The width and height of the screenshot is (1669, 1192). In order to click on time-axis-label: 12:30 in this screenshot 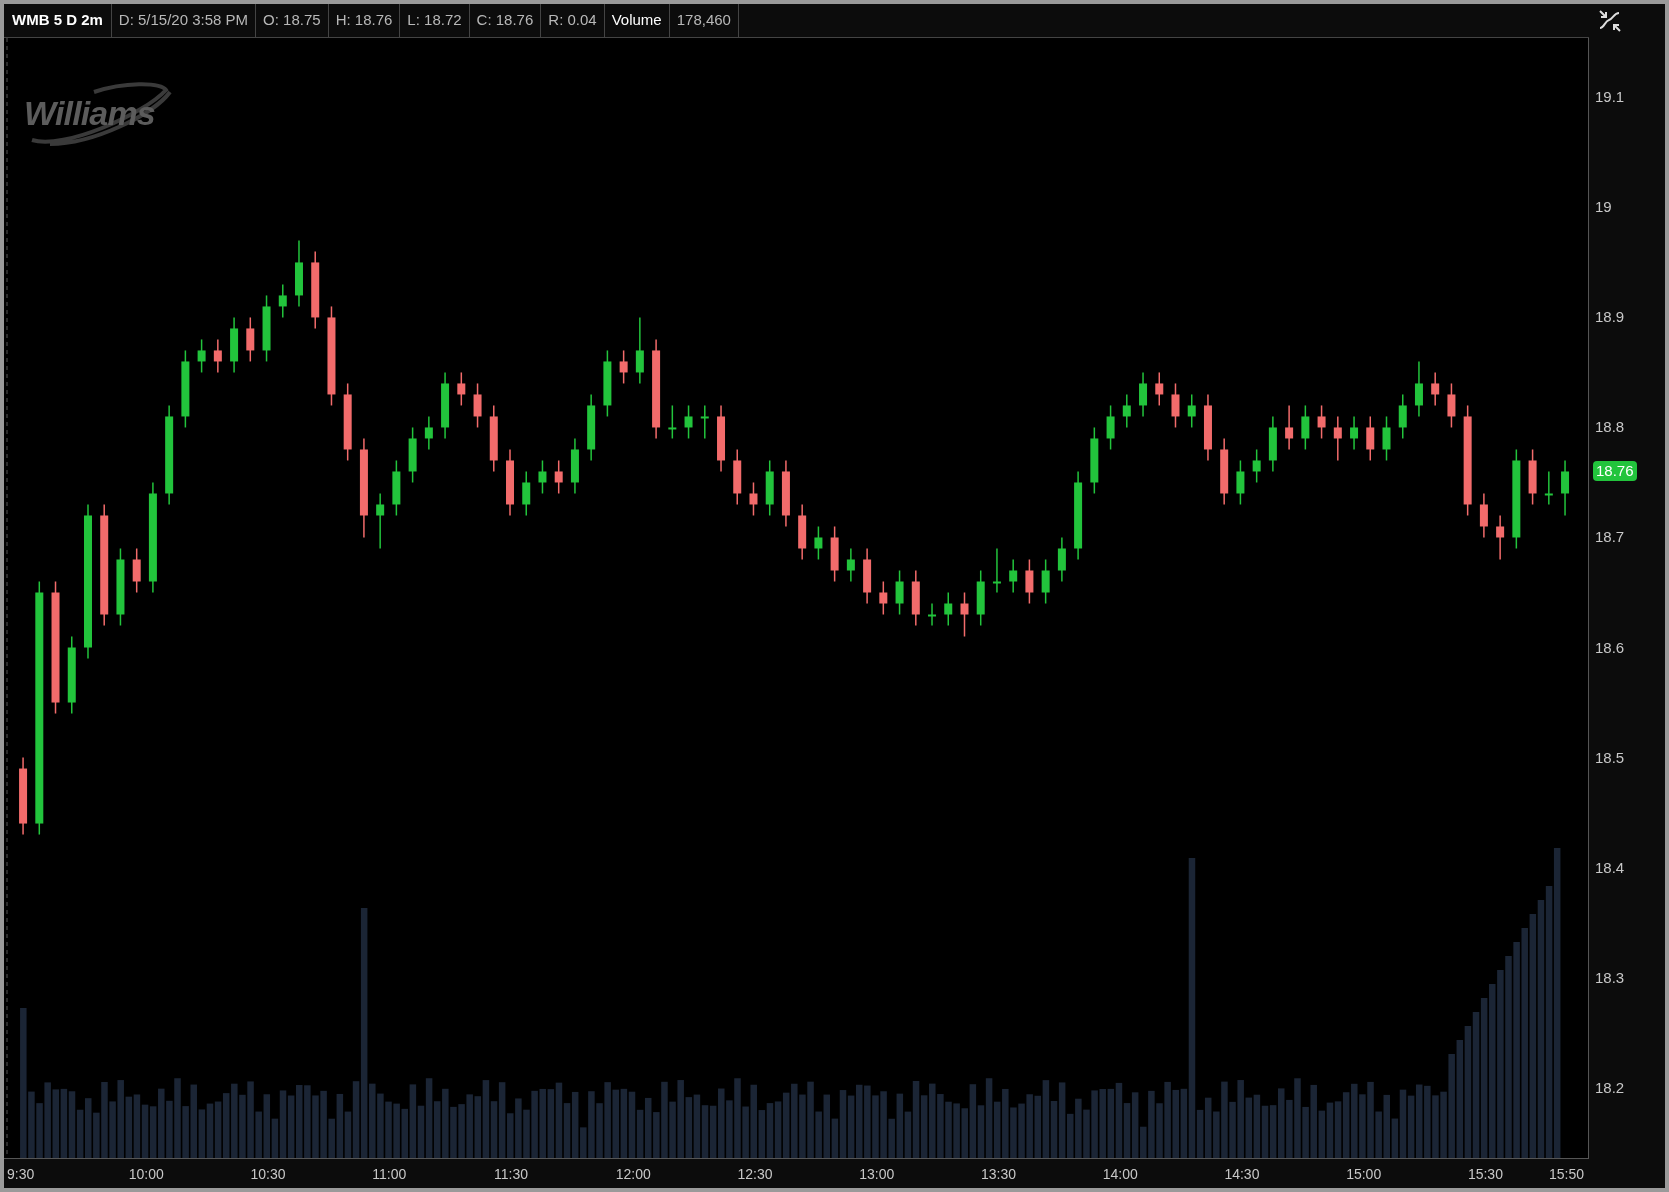, I will do `click(755, 1174)`.